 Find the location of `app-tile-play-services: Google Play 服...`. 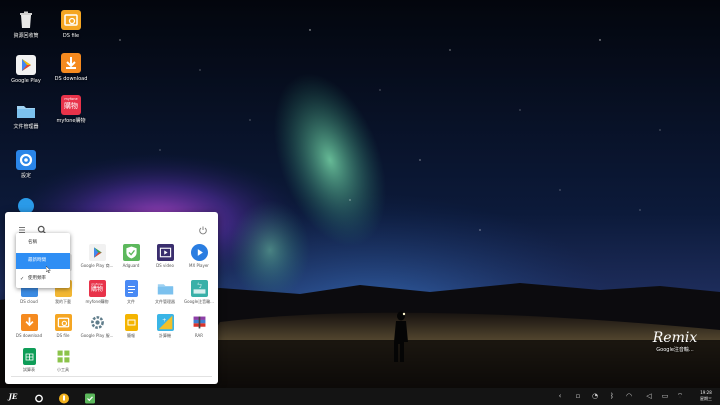

app-tile-play-services: Google Play 服... is located at coordinates (97, 326).